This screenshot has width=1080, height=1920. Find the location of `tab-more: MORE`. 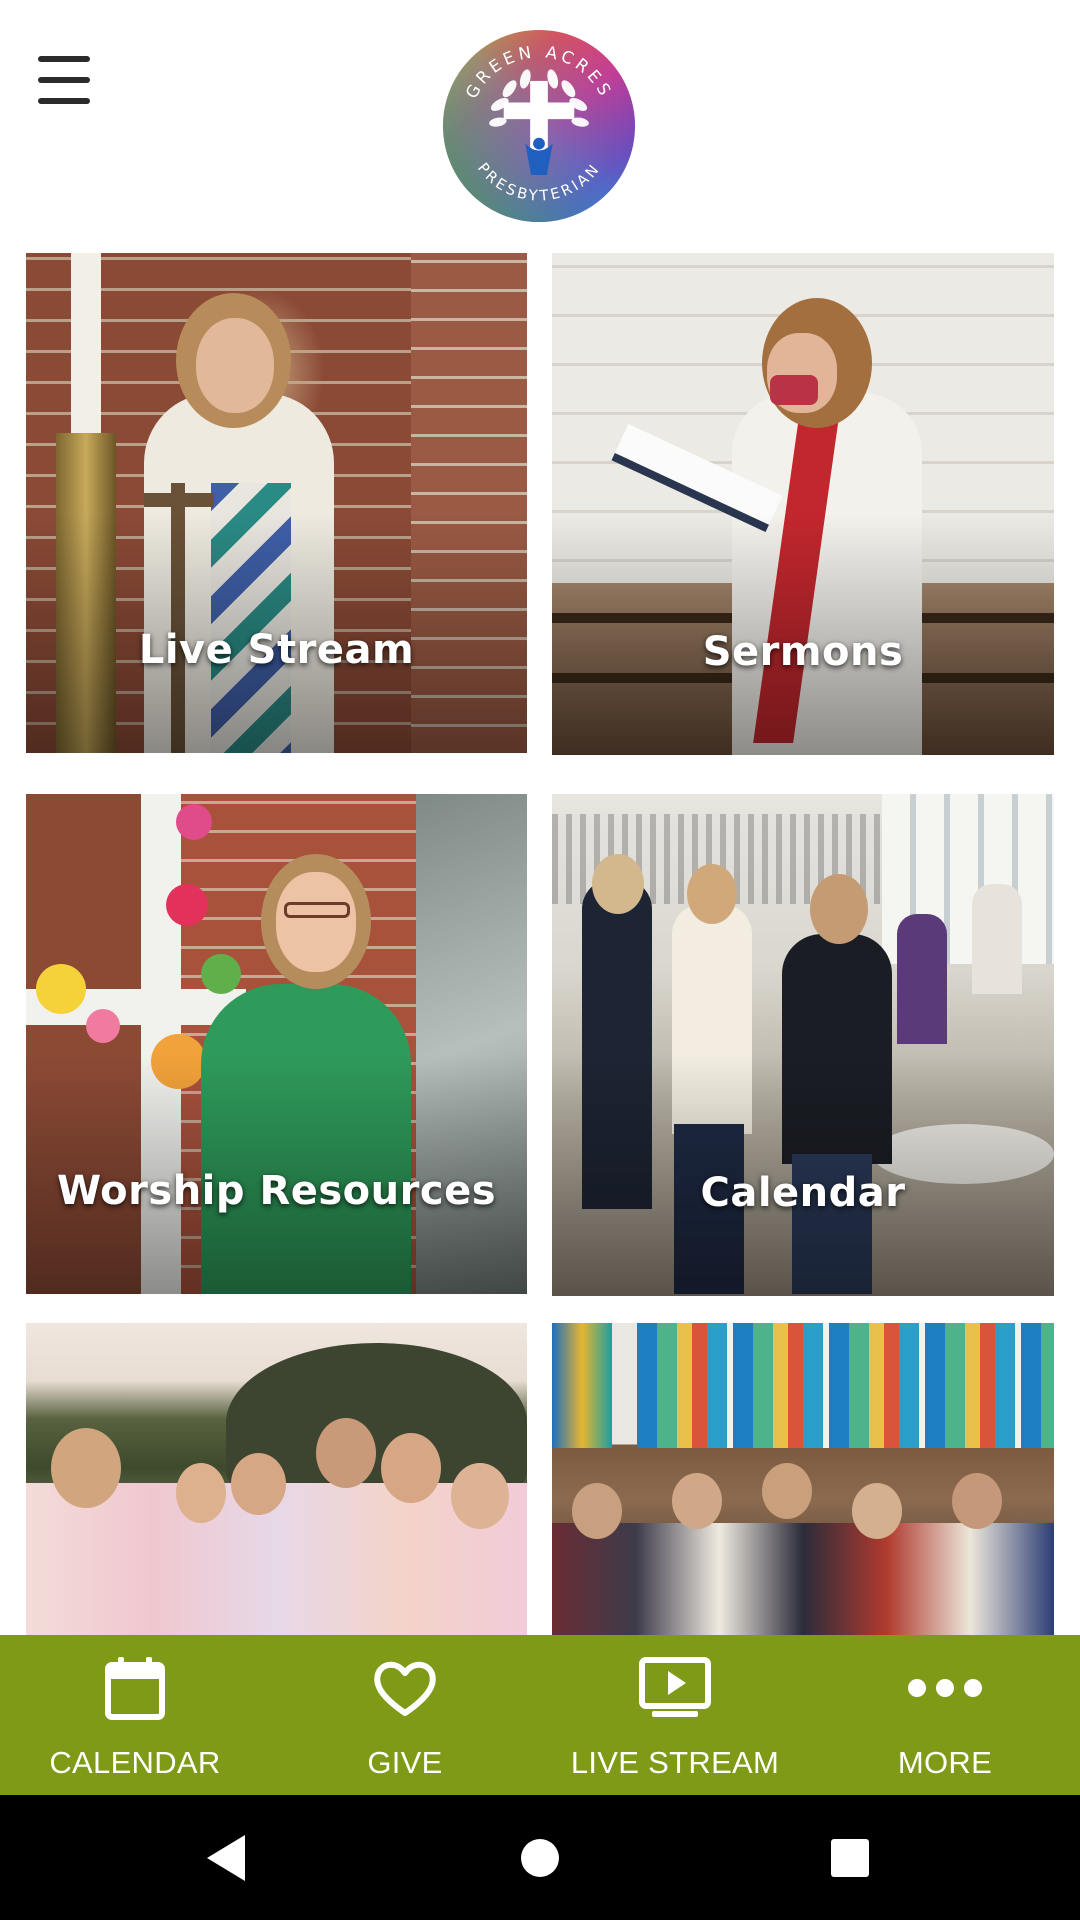

tab-more: MORE is located at coordinates (945, 1715).